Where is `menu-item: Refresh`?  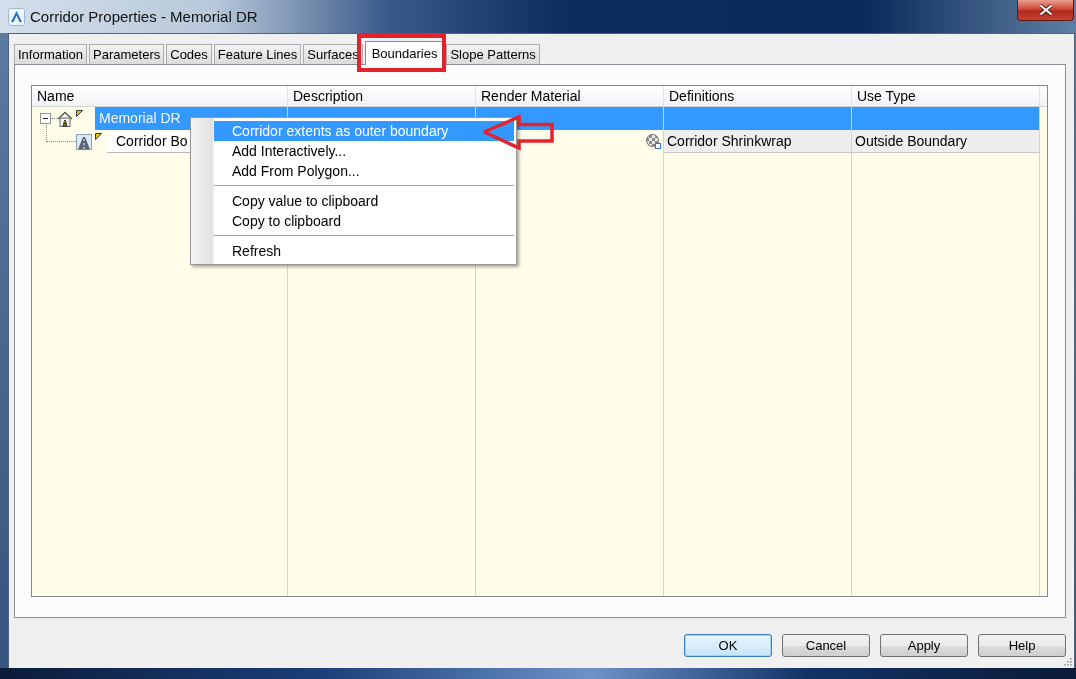 menu-item: Refresh is located at coordinates (364, 251).